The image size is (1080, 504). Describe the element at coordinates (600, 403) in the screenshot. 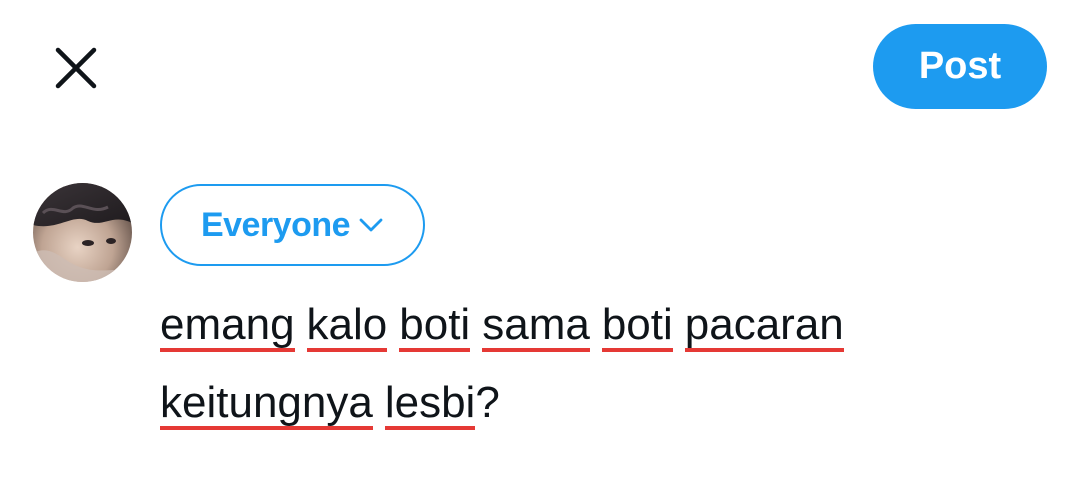

I see `text-line-2: keitungnya lesbi?` at that location.